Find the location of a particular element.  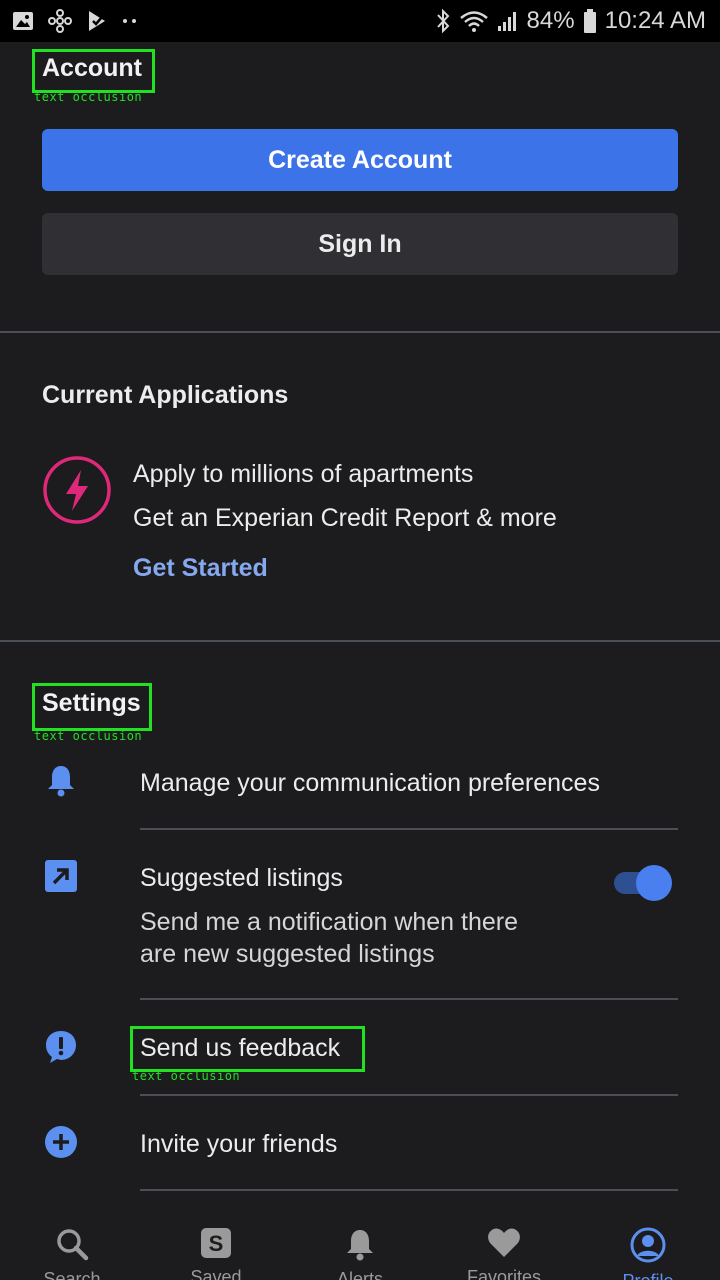

suggested-listings-description-1: Send me a notification when there is located at coordinates (329, 922).